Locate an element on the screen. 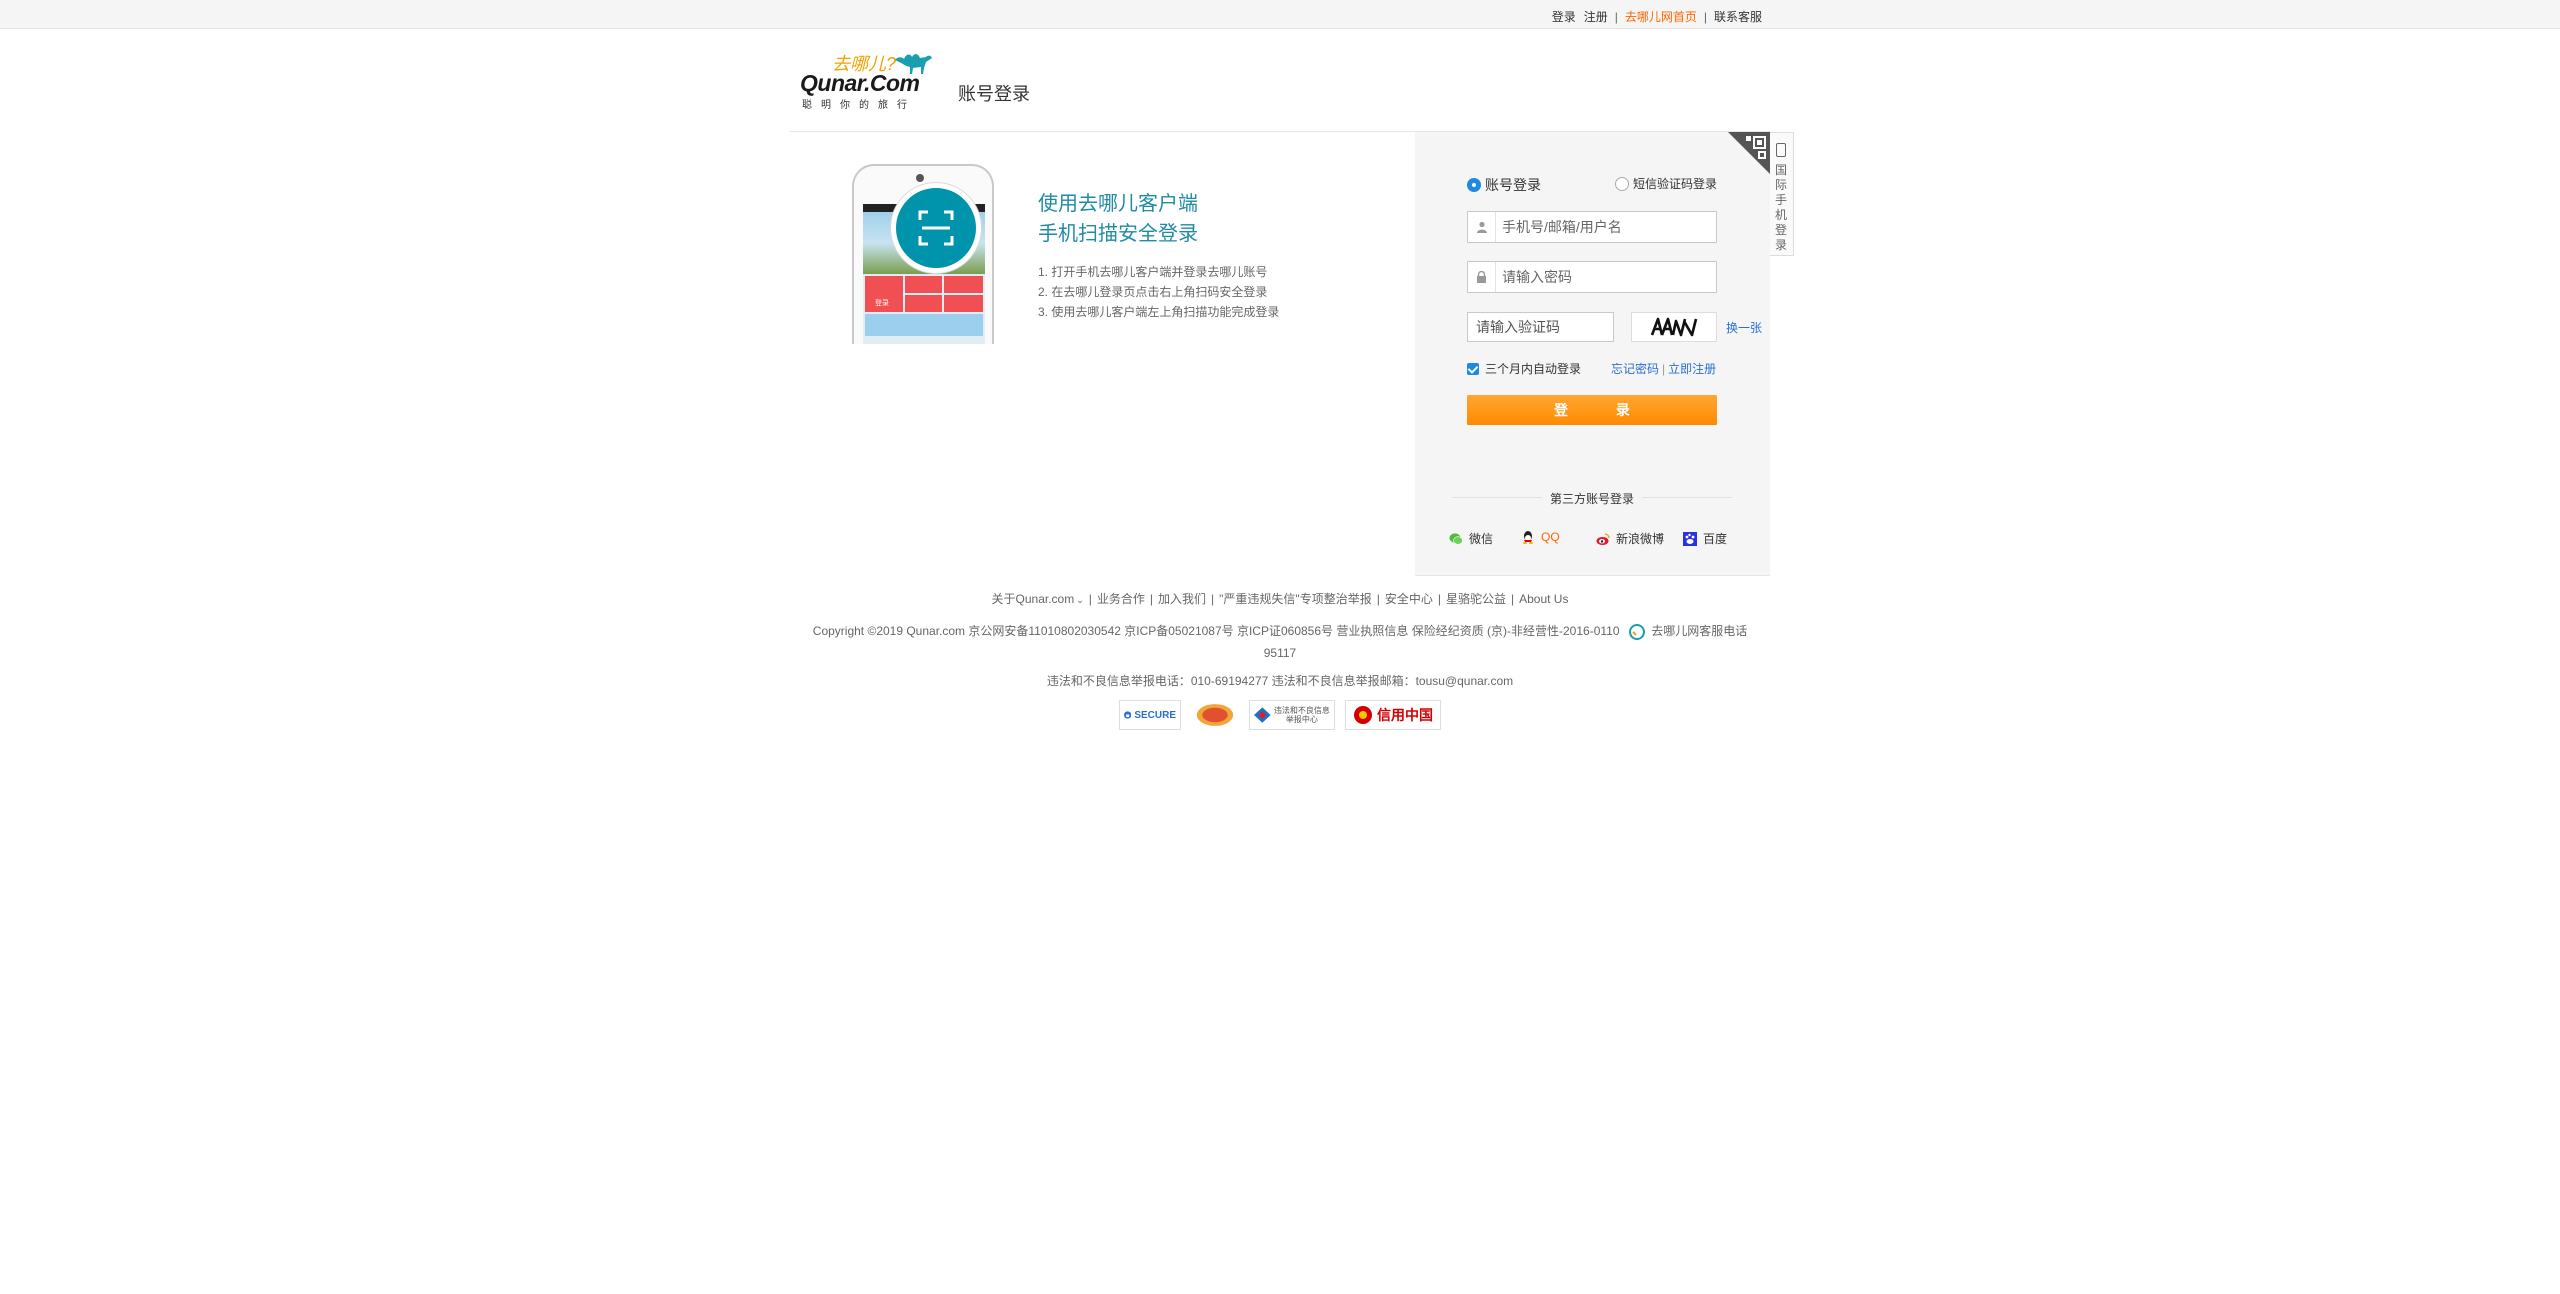 The height and width of the screenshot is (1294, 2560). forgot-password-link: 忘记密码 is located at coordinates (1635, 369).